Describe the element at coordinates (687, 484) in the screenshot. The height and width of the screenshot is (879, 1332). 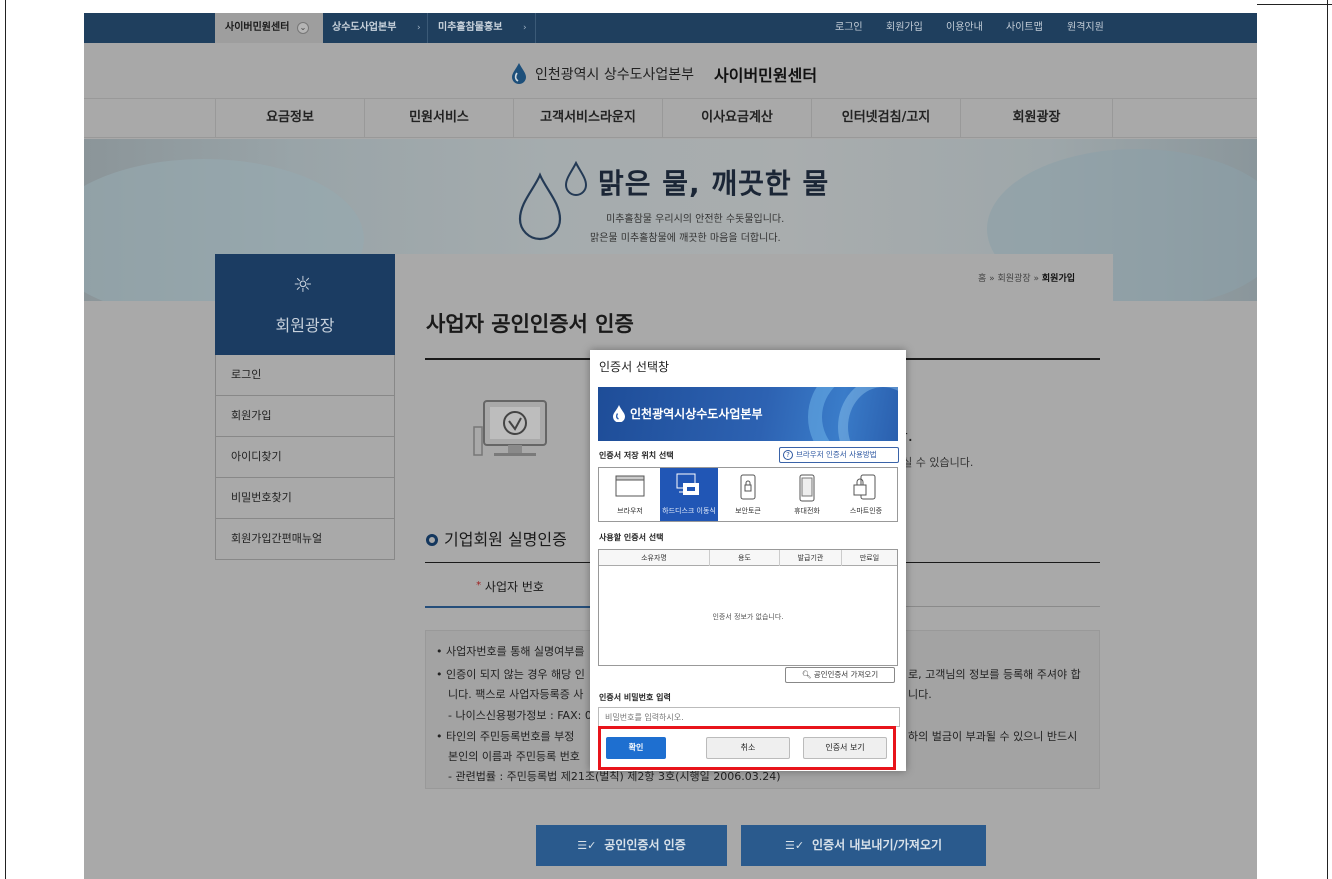
I see `harddisk-icon` at that location.